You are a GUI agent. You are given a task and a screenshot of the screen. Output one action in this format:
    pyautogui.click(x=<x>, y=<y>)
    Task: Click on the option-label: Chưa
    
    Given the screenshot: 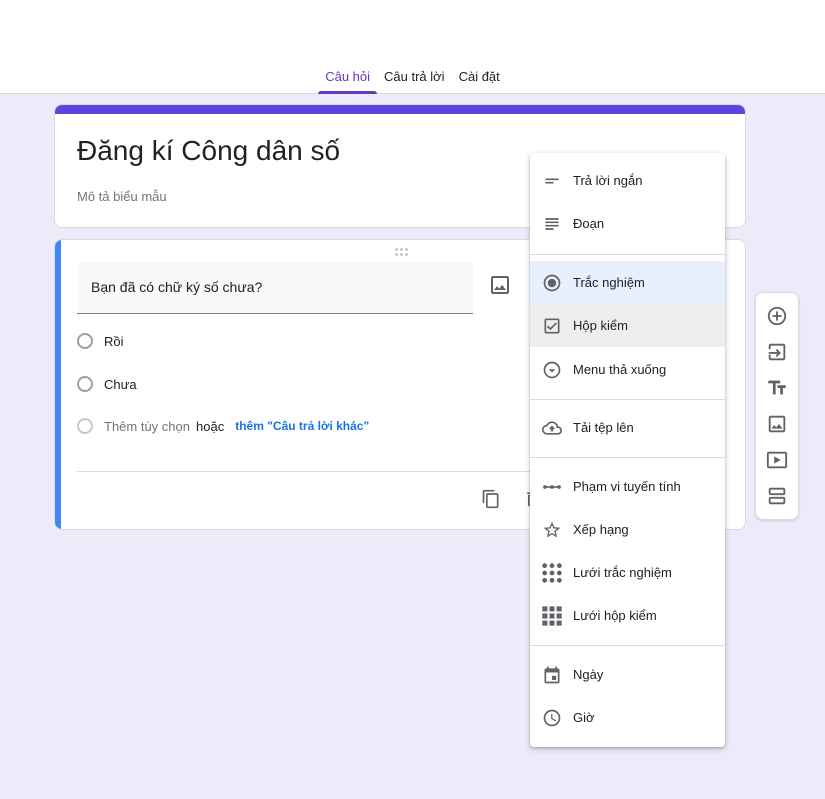 What is the action you would take?
    pyautogui.click(x=120, y=384)
    